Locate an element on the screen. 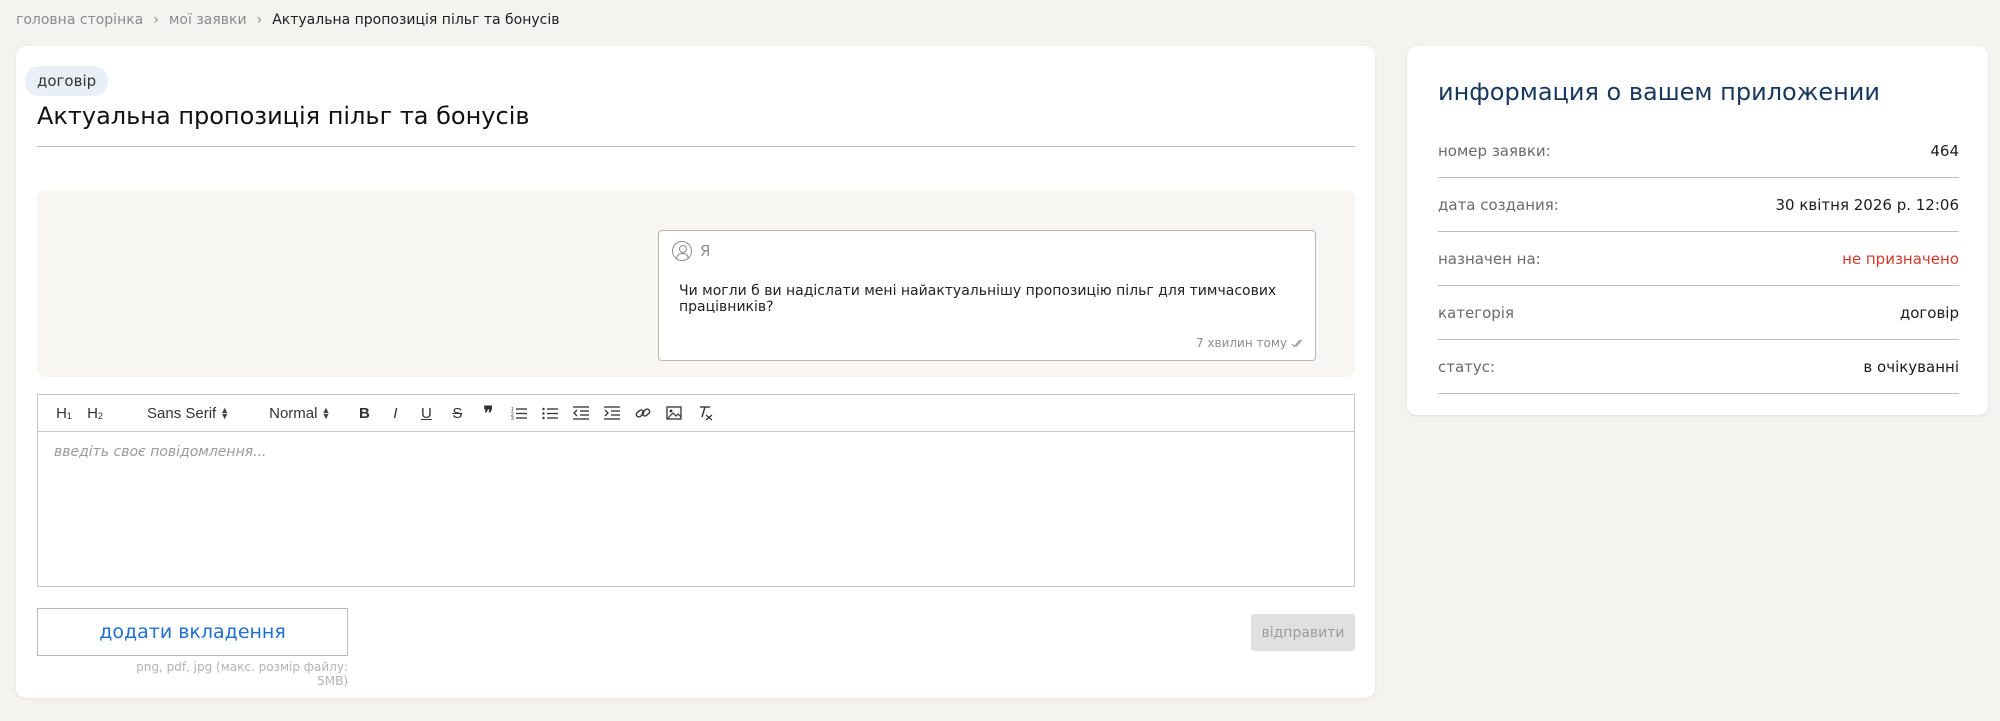 This screenshot has height=721, width=2000. link-button is located at coordinates (643, 413).